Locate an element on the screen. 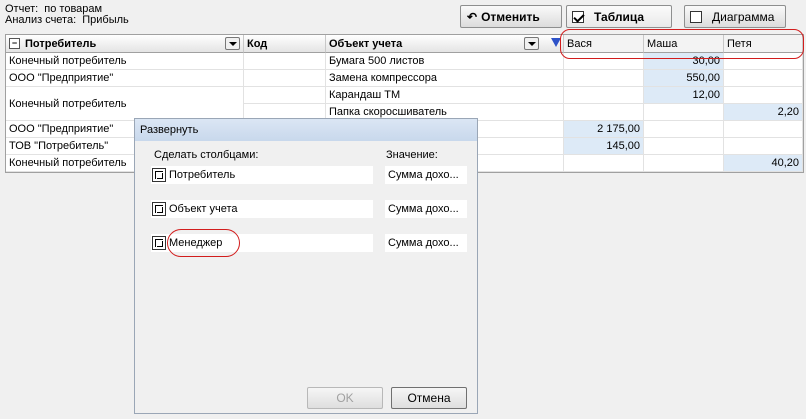 The image size is (806, 419). header-consumer: − Потребитель is located at coordinates (125, 44).